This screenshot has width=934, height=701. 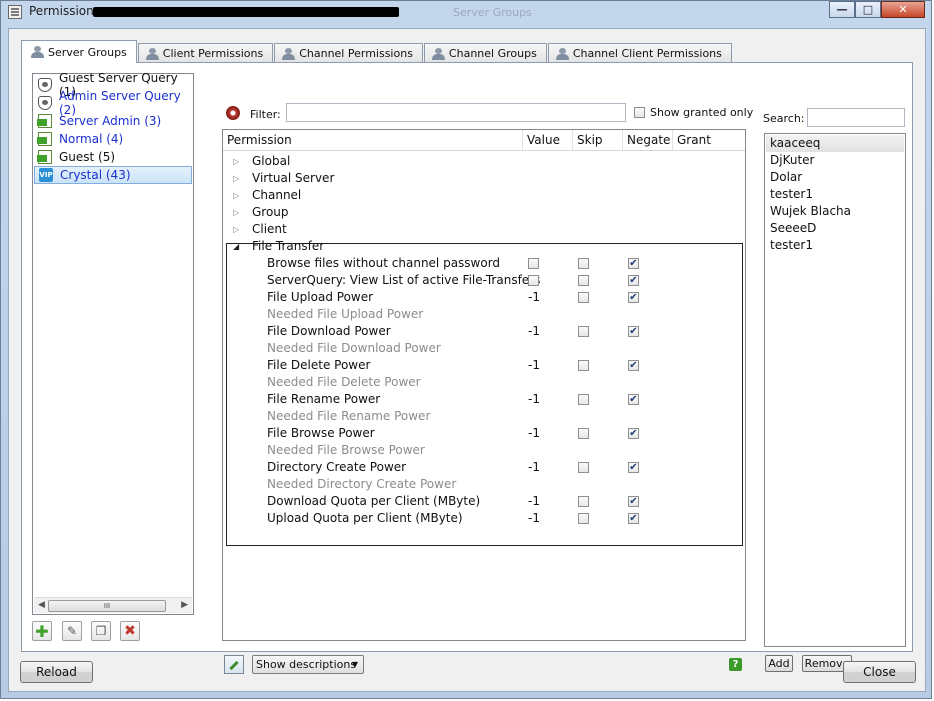 What do you see at coordinates (484, 518) in the screenshot?
I see `permission-row: Upload Quota per Client (MByte) -1 ✔` at bounding box center [484, 518].